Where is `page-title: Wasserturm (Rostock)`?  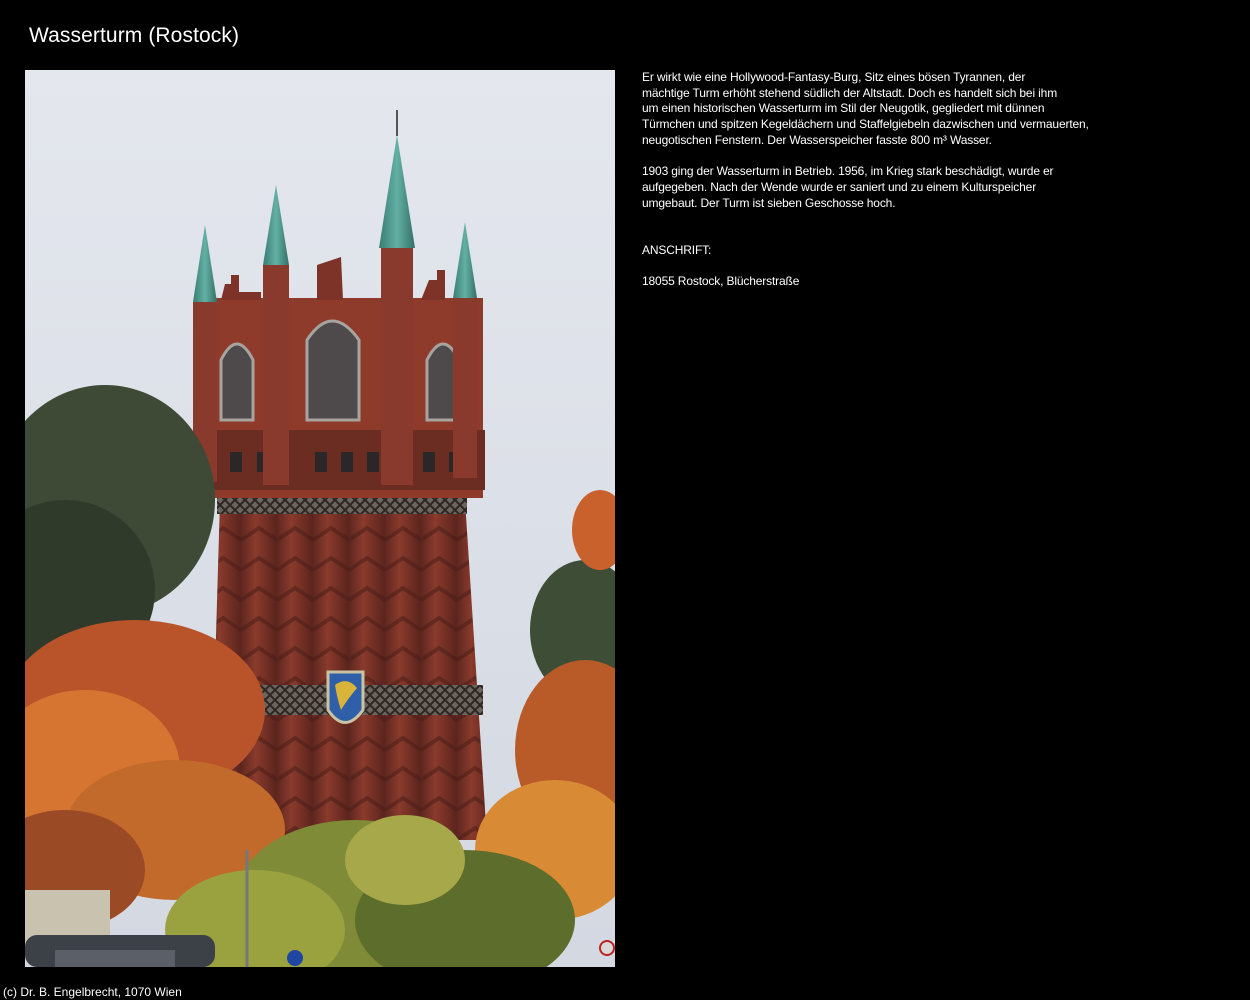 page-title: Wasserturm (Rostock) is located at coordinates (134, 35).